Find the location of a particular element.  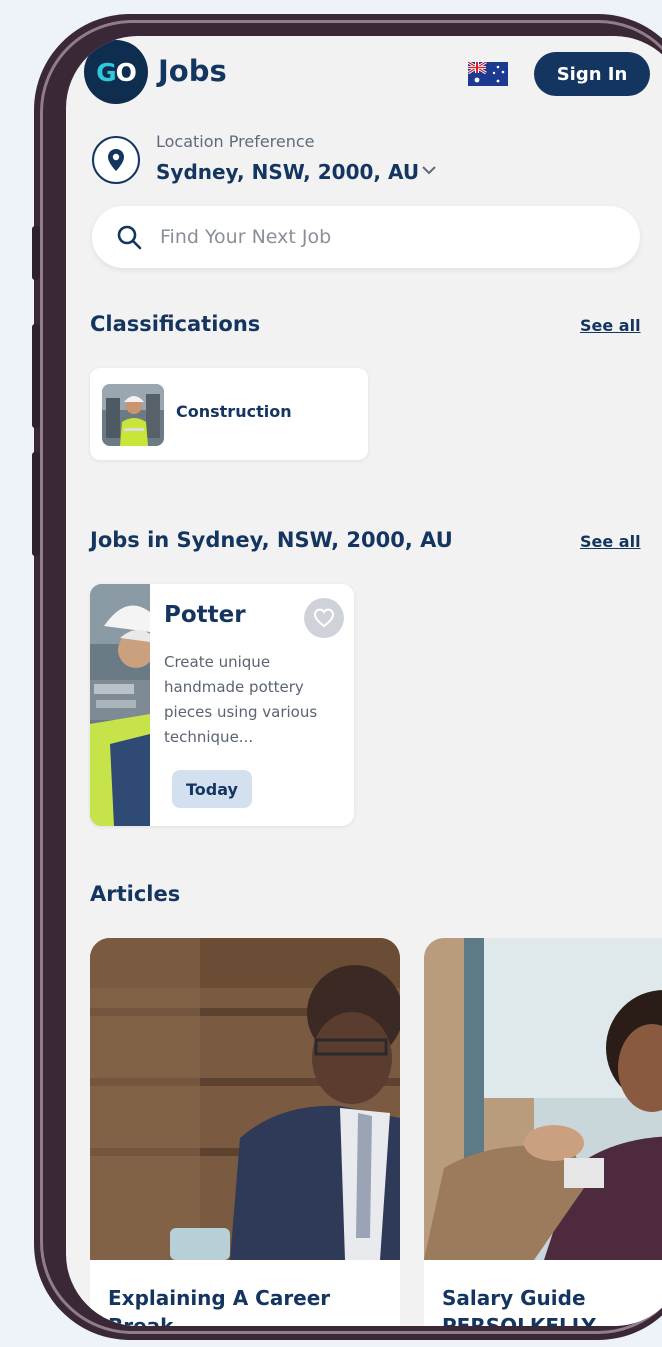

classification-card-construction: Construction is located at coordinates (229, 414).